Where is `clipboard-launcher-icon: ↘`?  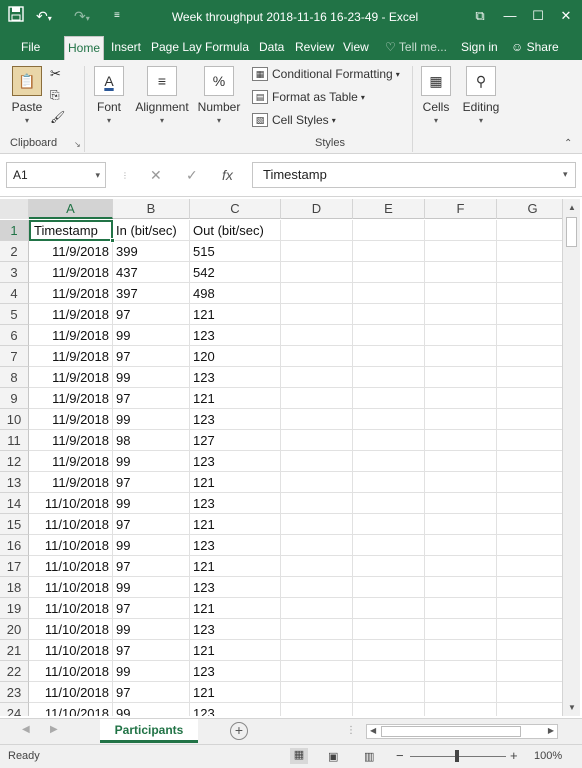
clipboard-launcher-icon: ↘ is located at coordinates (77, 144).